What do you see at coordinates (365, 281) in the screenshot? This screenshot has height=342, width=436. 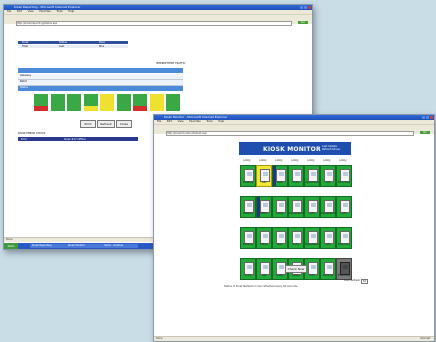 I see `auto-refresh-select: 60` at bounding box center [365, 281].